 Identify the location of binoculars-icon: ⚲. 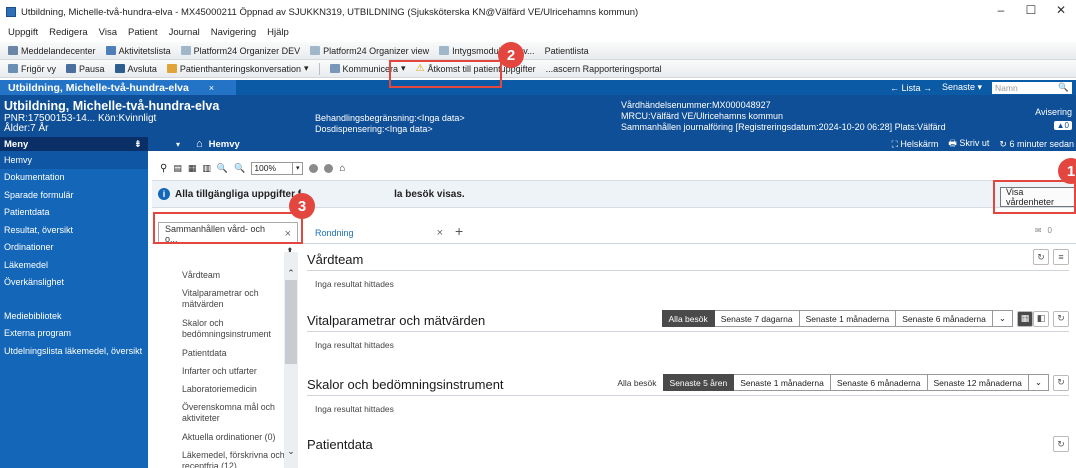
(163, 168).